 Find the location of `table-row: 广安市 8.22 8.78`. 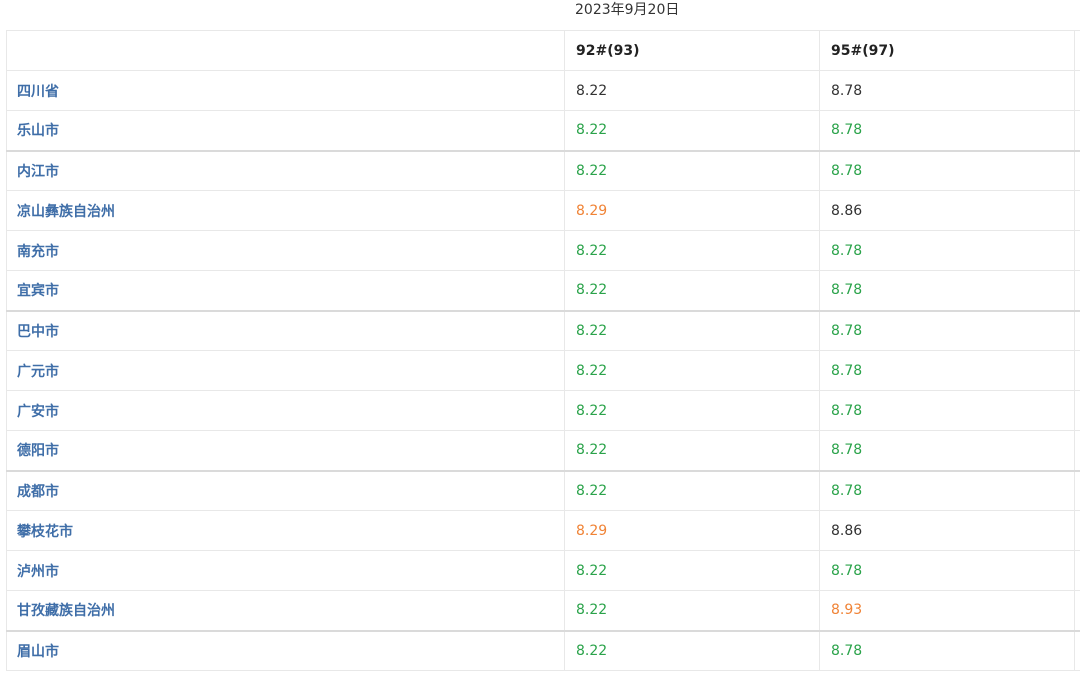

table-row: 广安市 8.22 8.78 is located at coordinates (543, 410).